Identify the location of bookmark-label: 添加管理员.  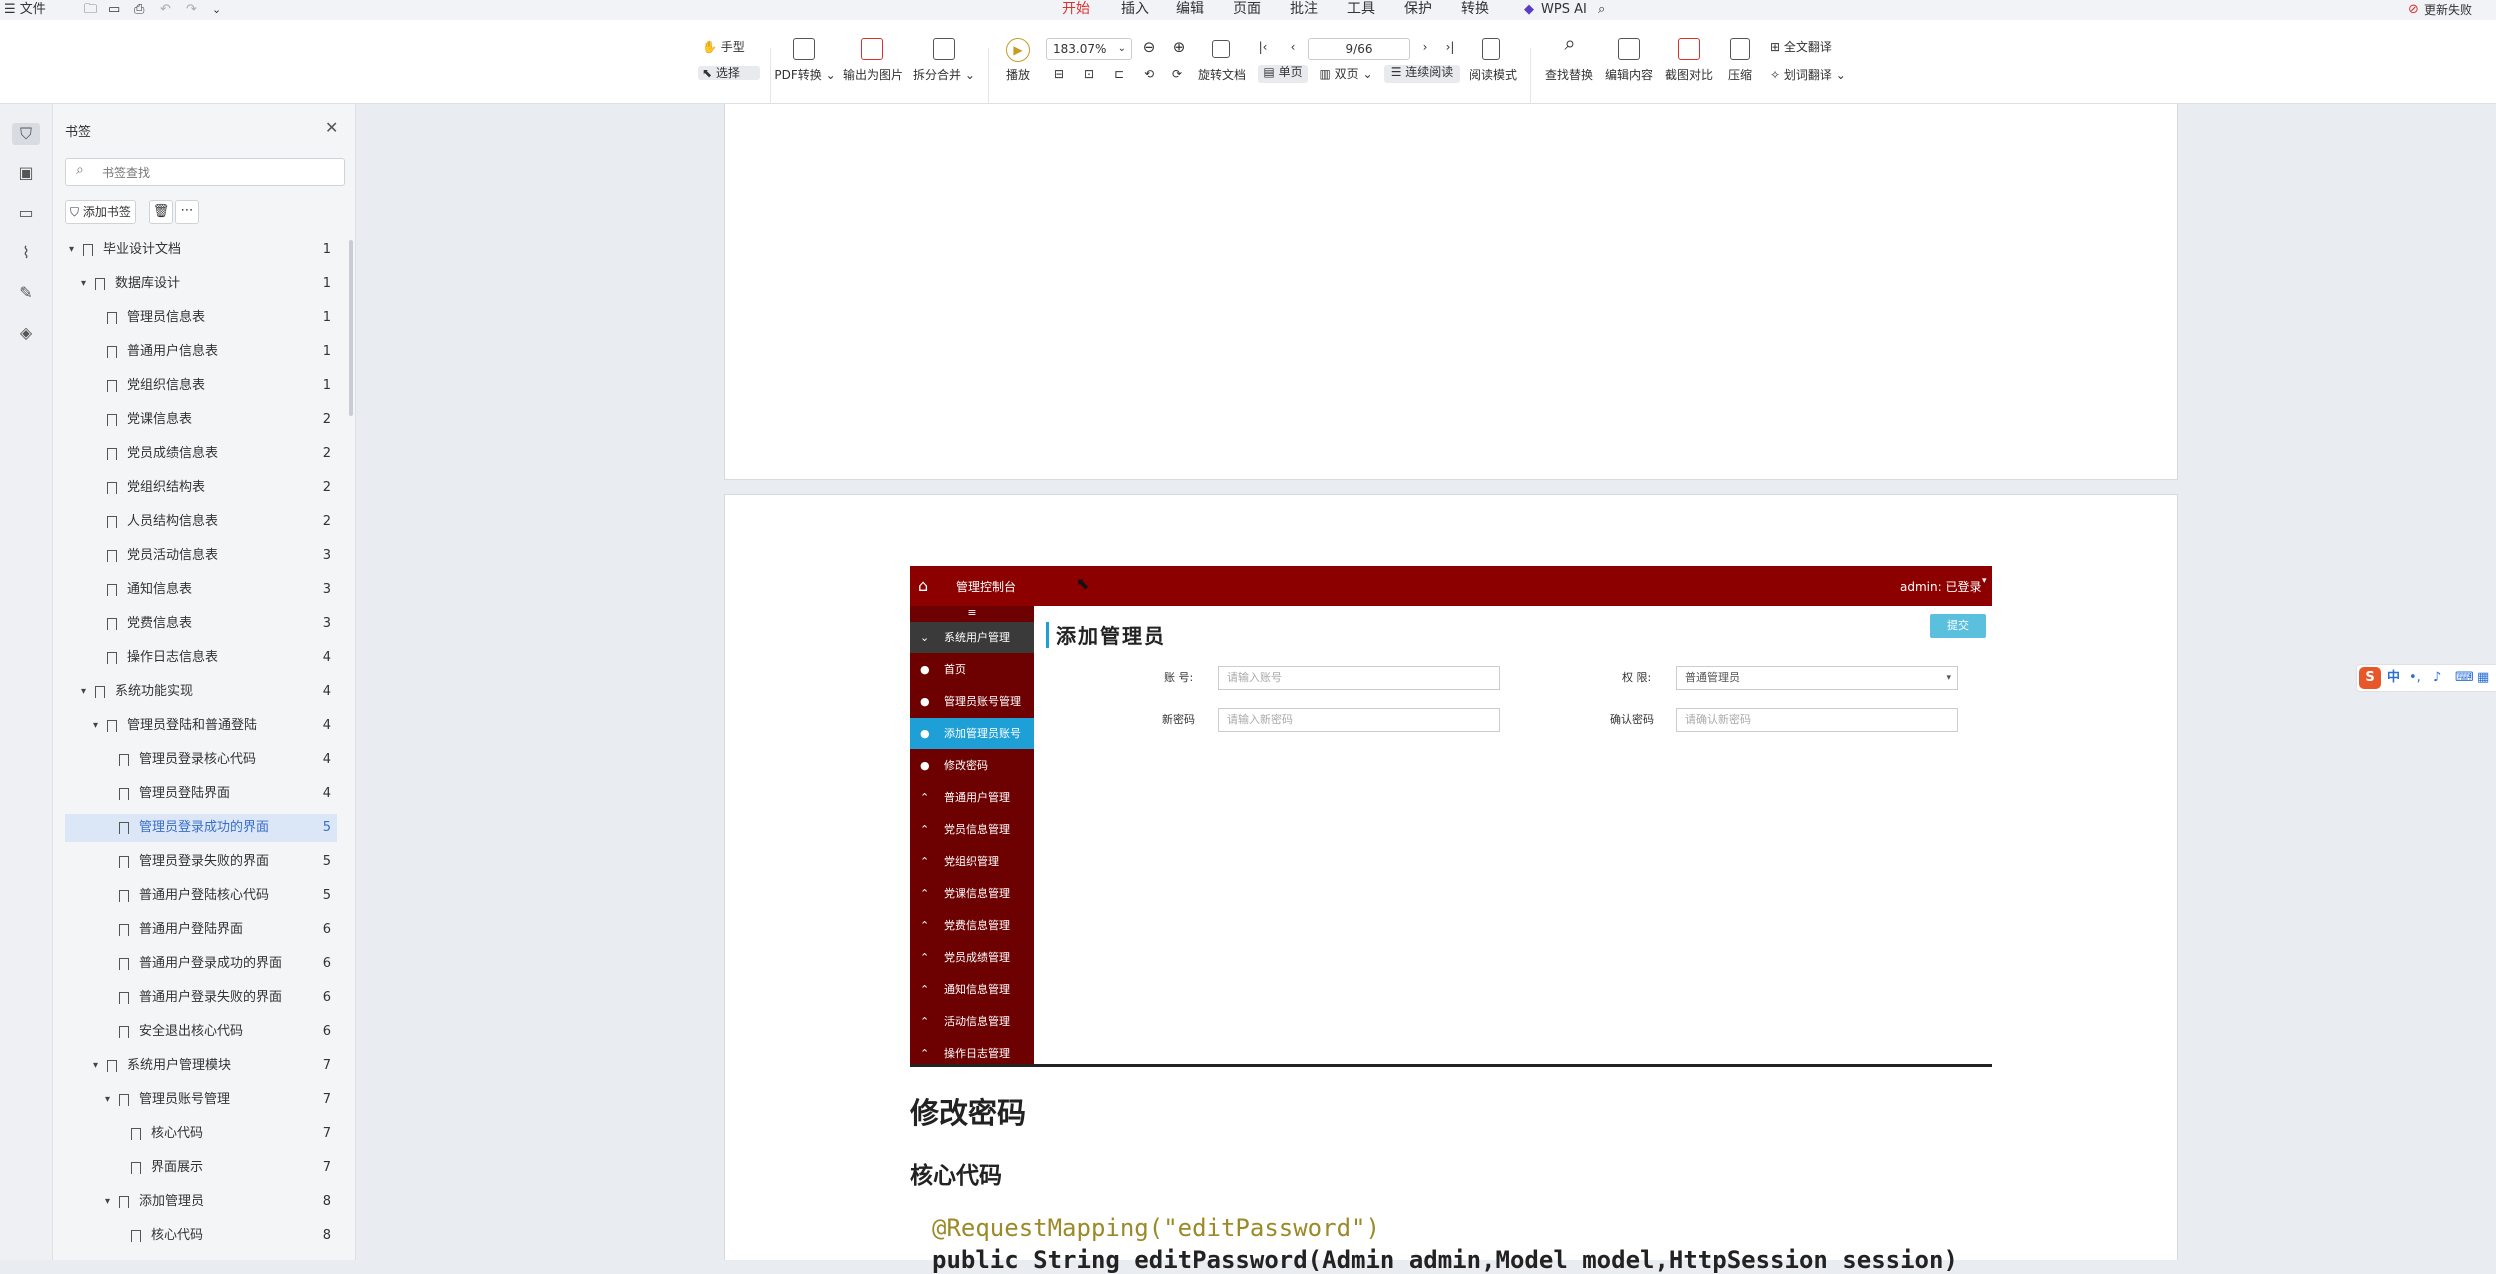
(172, 1201).